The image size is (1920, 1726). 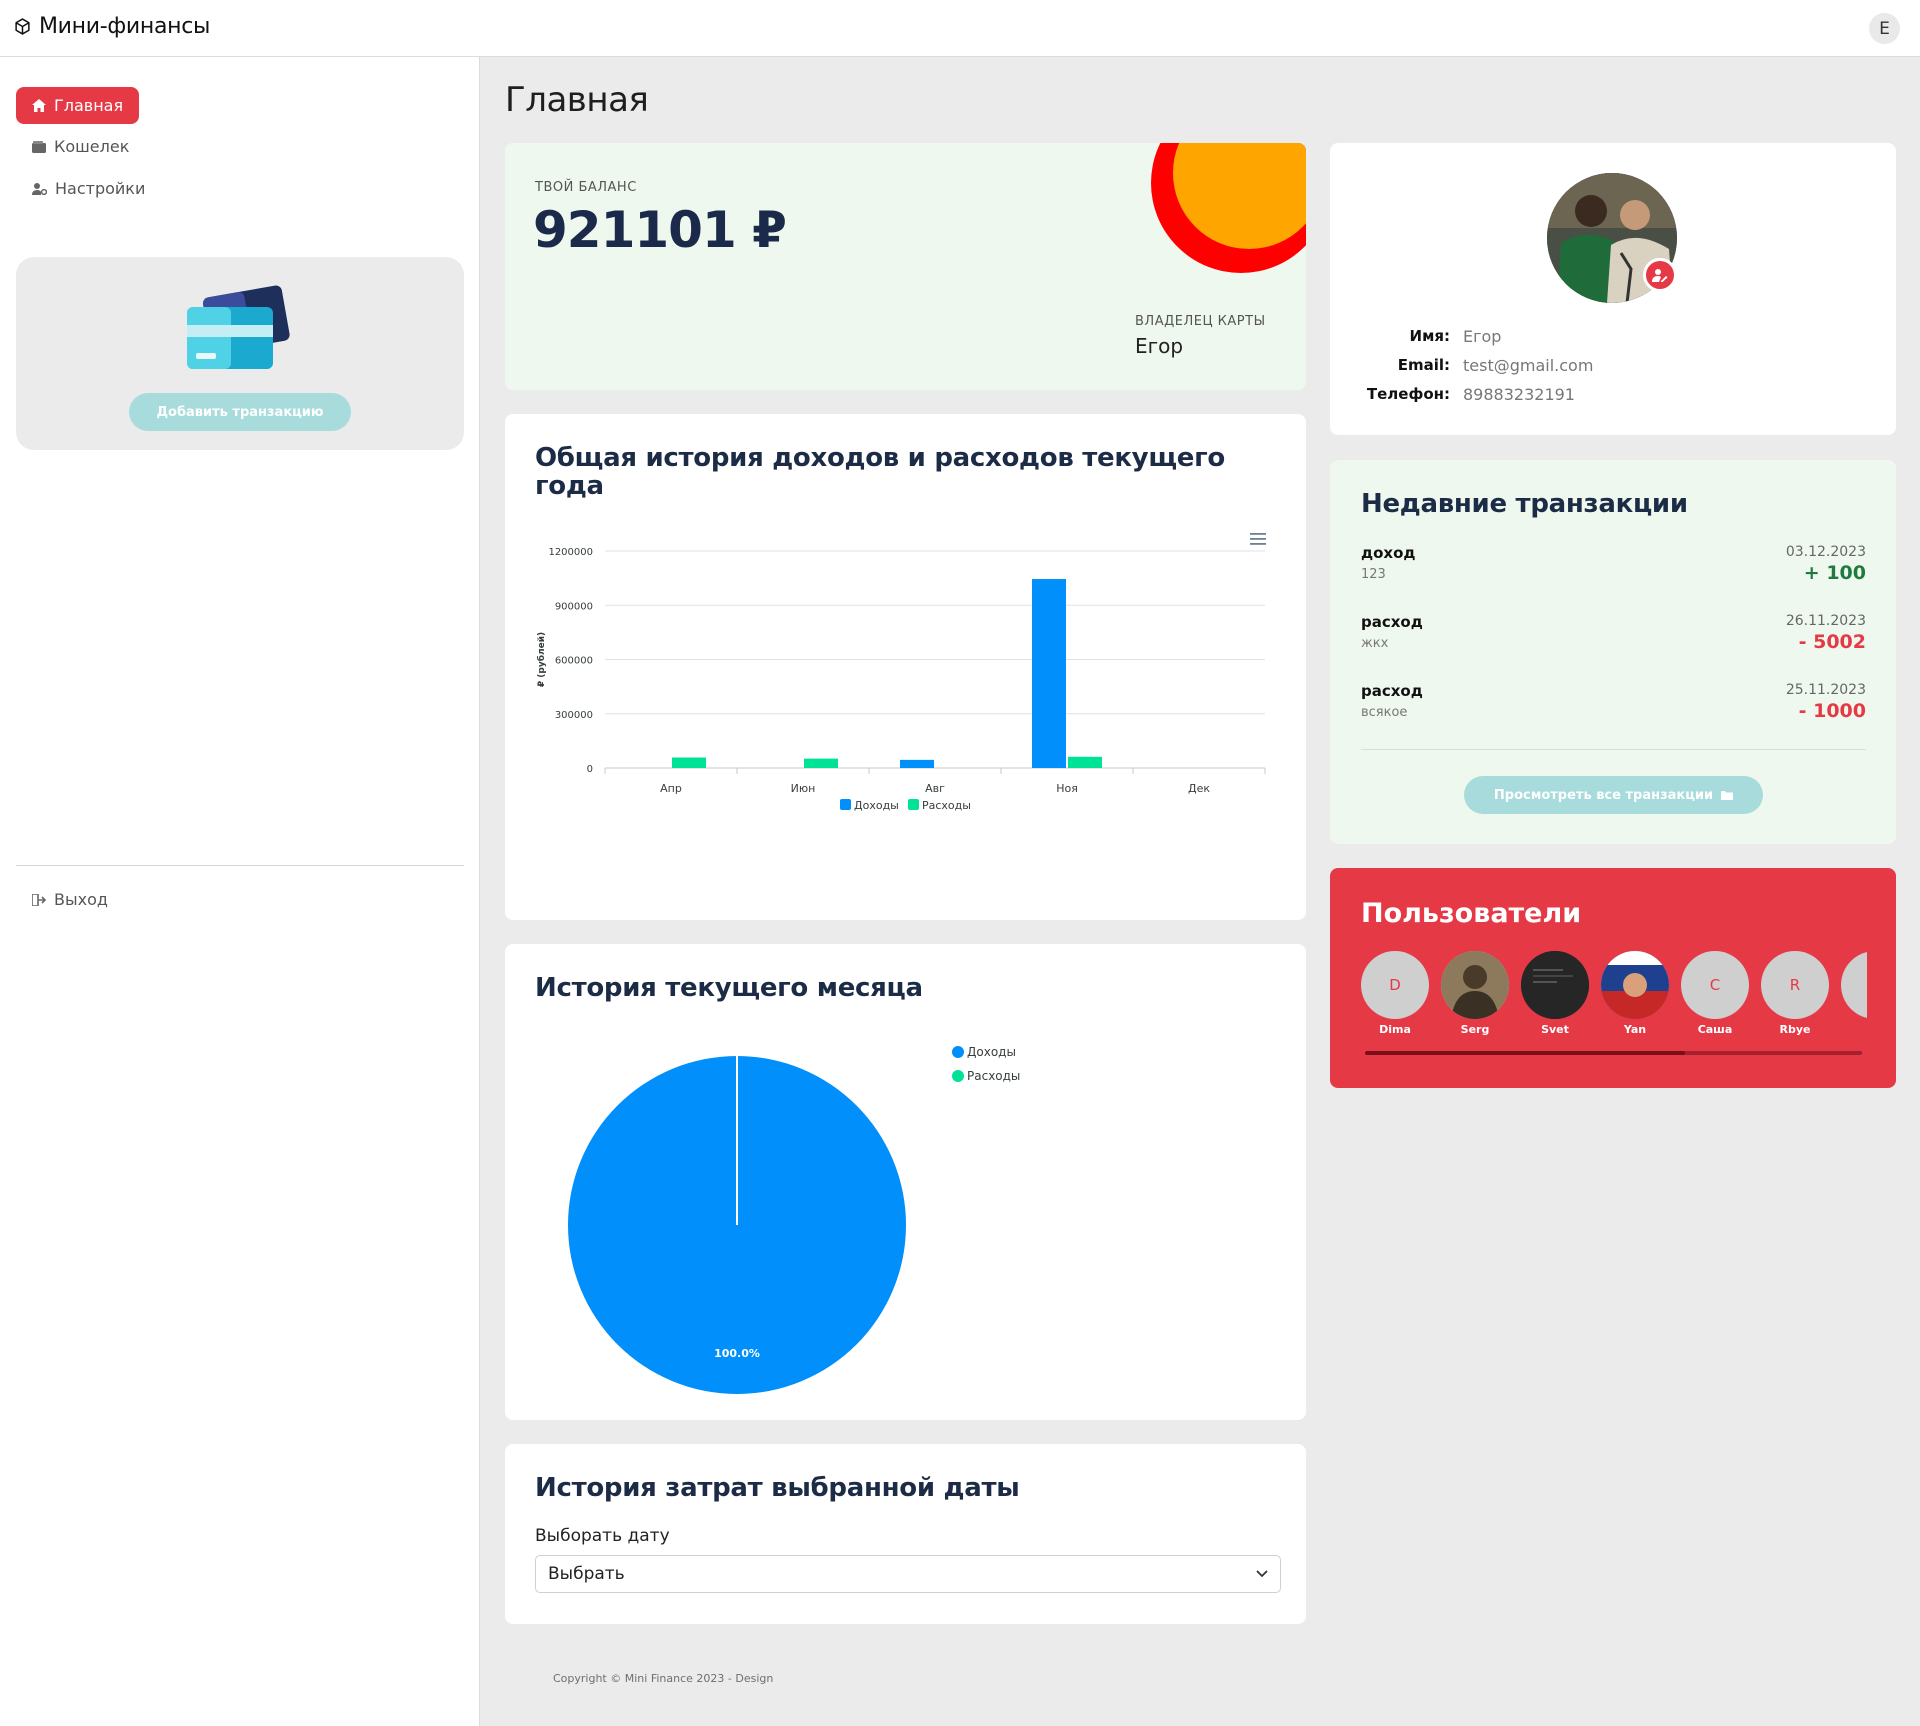 What do you see at coordinates (794, 1219) in the screenshot?
I see `monthly-pie-chart: 100.0% Доходы Расходы` at bounding box center [794, 1219].